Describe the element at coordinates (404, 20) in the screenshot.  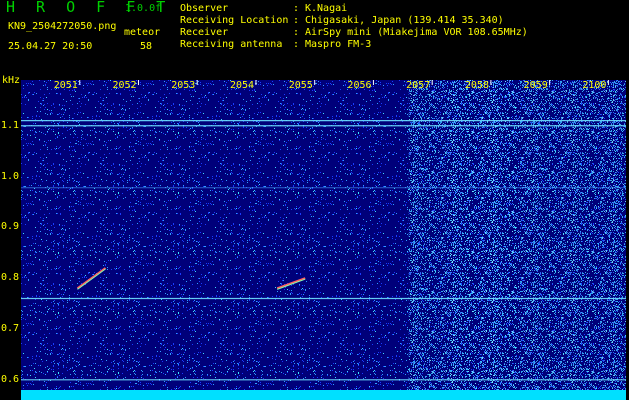
I see `info-value: Chigasaki, Japan (139.414 35.340)` at that location.